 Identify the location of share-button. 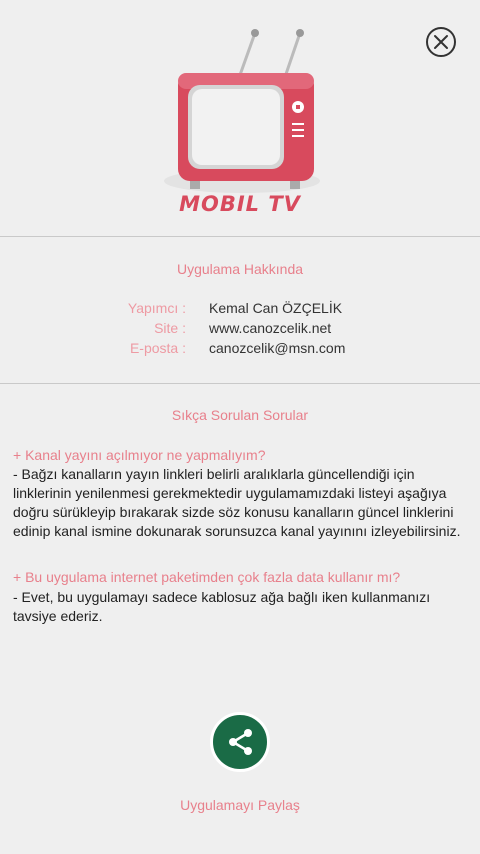
(240, 742).